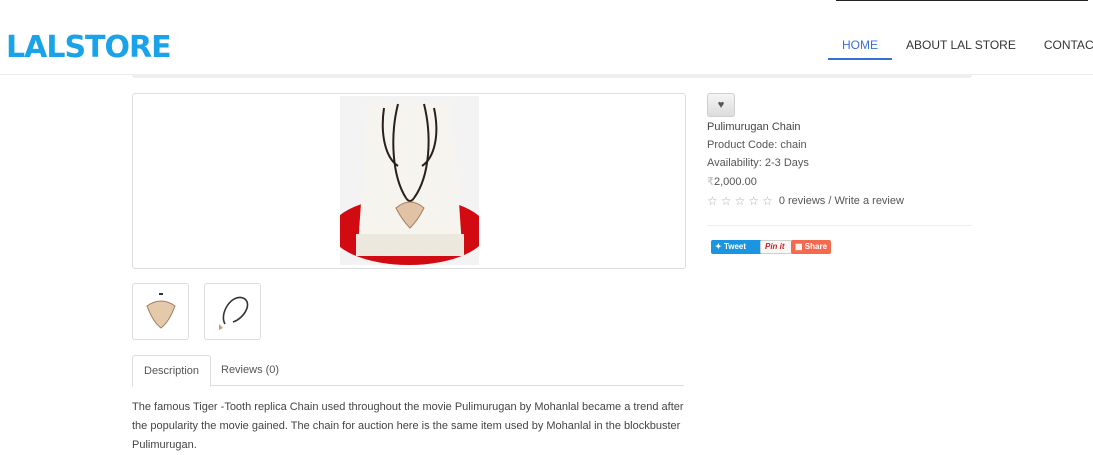 The width and height of the screenshot is (1093, 455). I want to click on price-value: 2,000.00, so click(735, 182).